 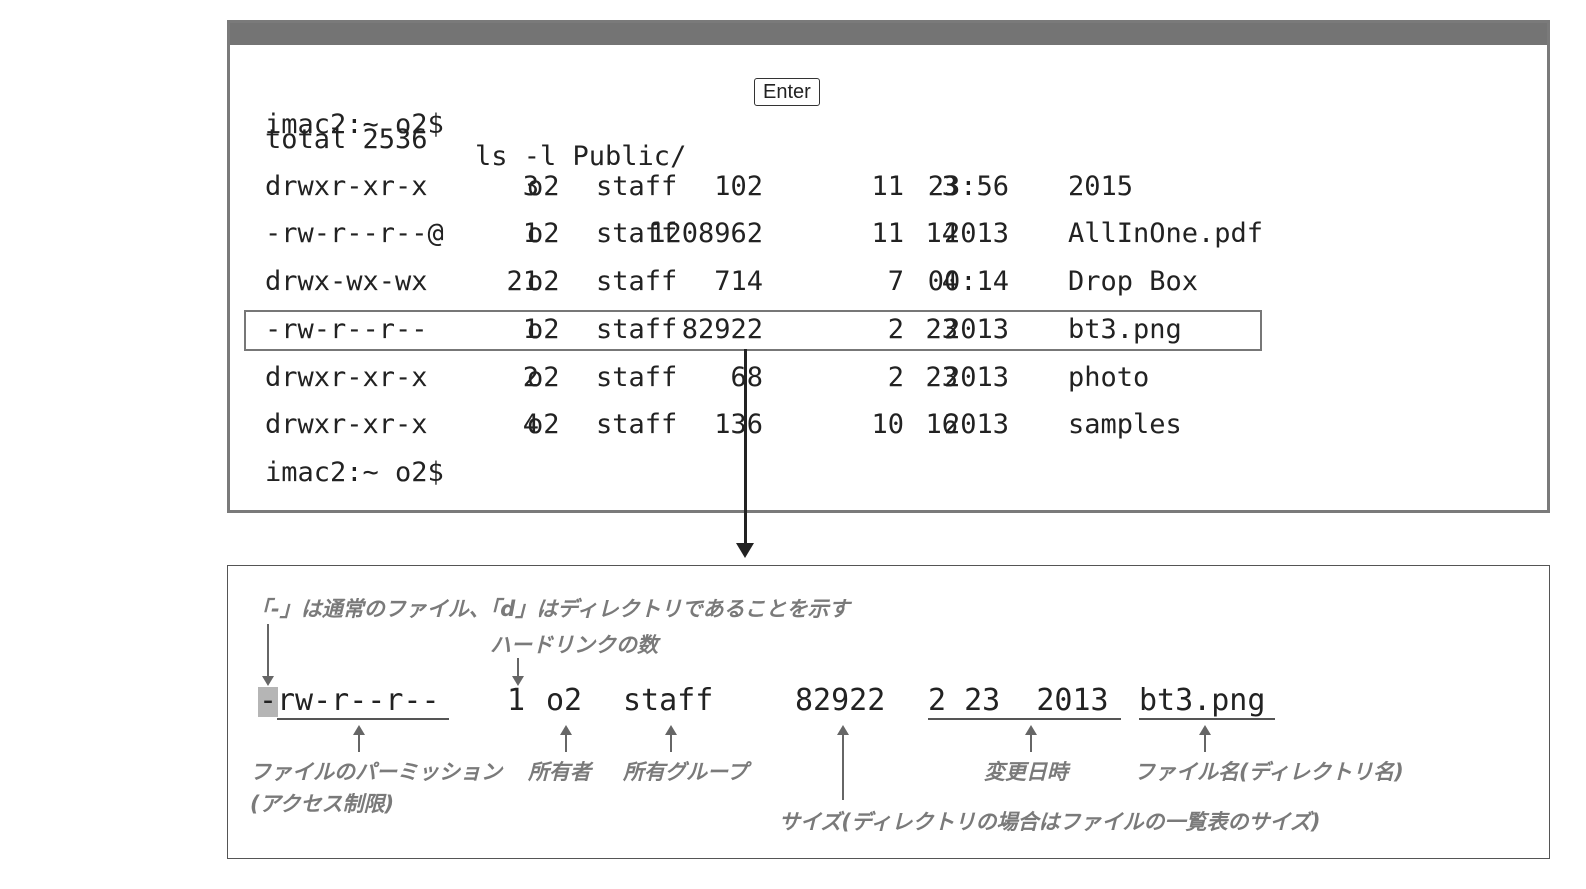 I want to click on permission-label: ファイルのパーミッション, so click(x=376, y=772).